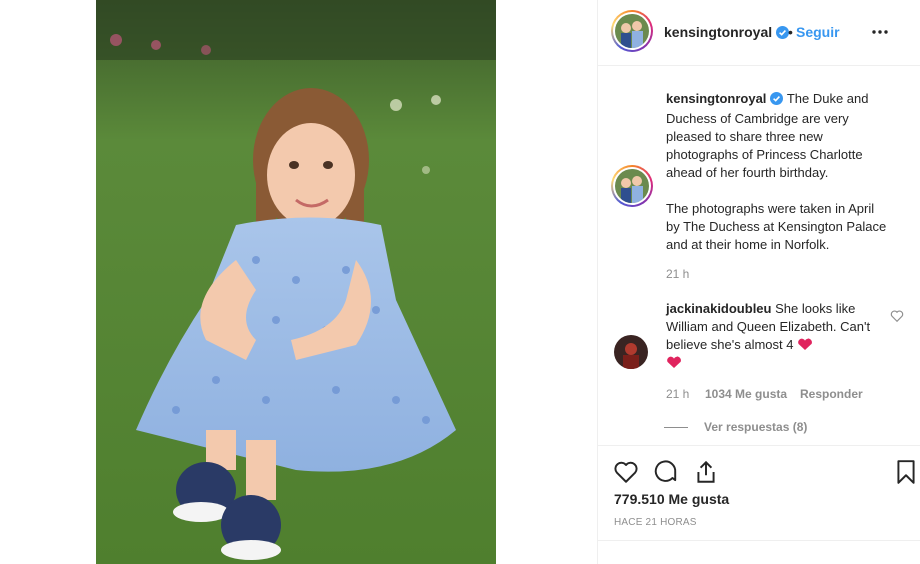 This screenshot has height=564, width=920. What do you see at coordinates (718, 308) in the screenshot?
I see `comment-username: jackinakidoubleu` at bounding box center [718, 308].